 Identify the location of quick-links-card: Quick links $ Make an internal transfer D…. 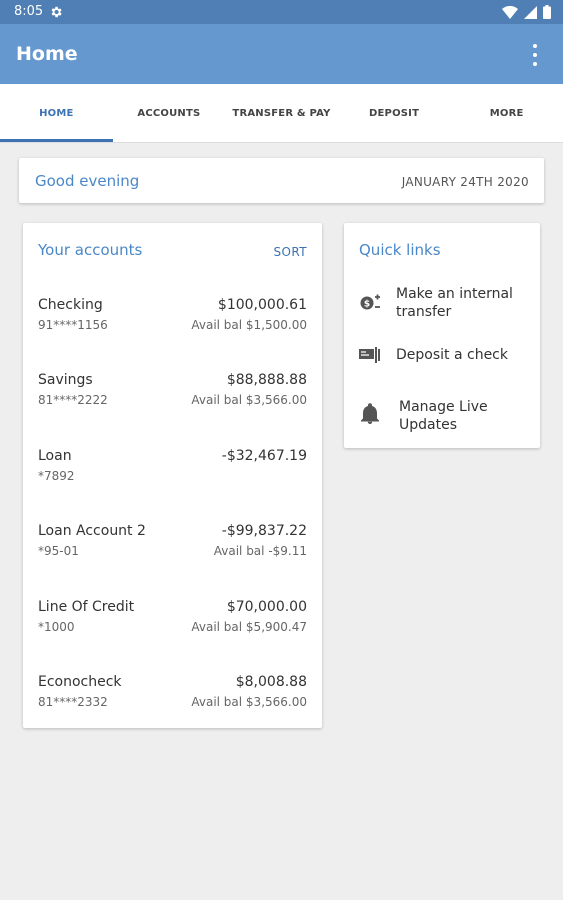
(442, 335).